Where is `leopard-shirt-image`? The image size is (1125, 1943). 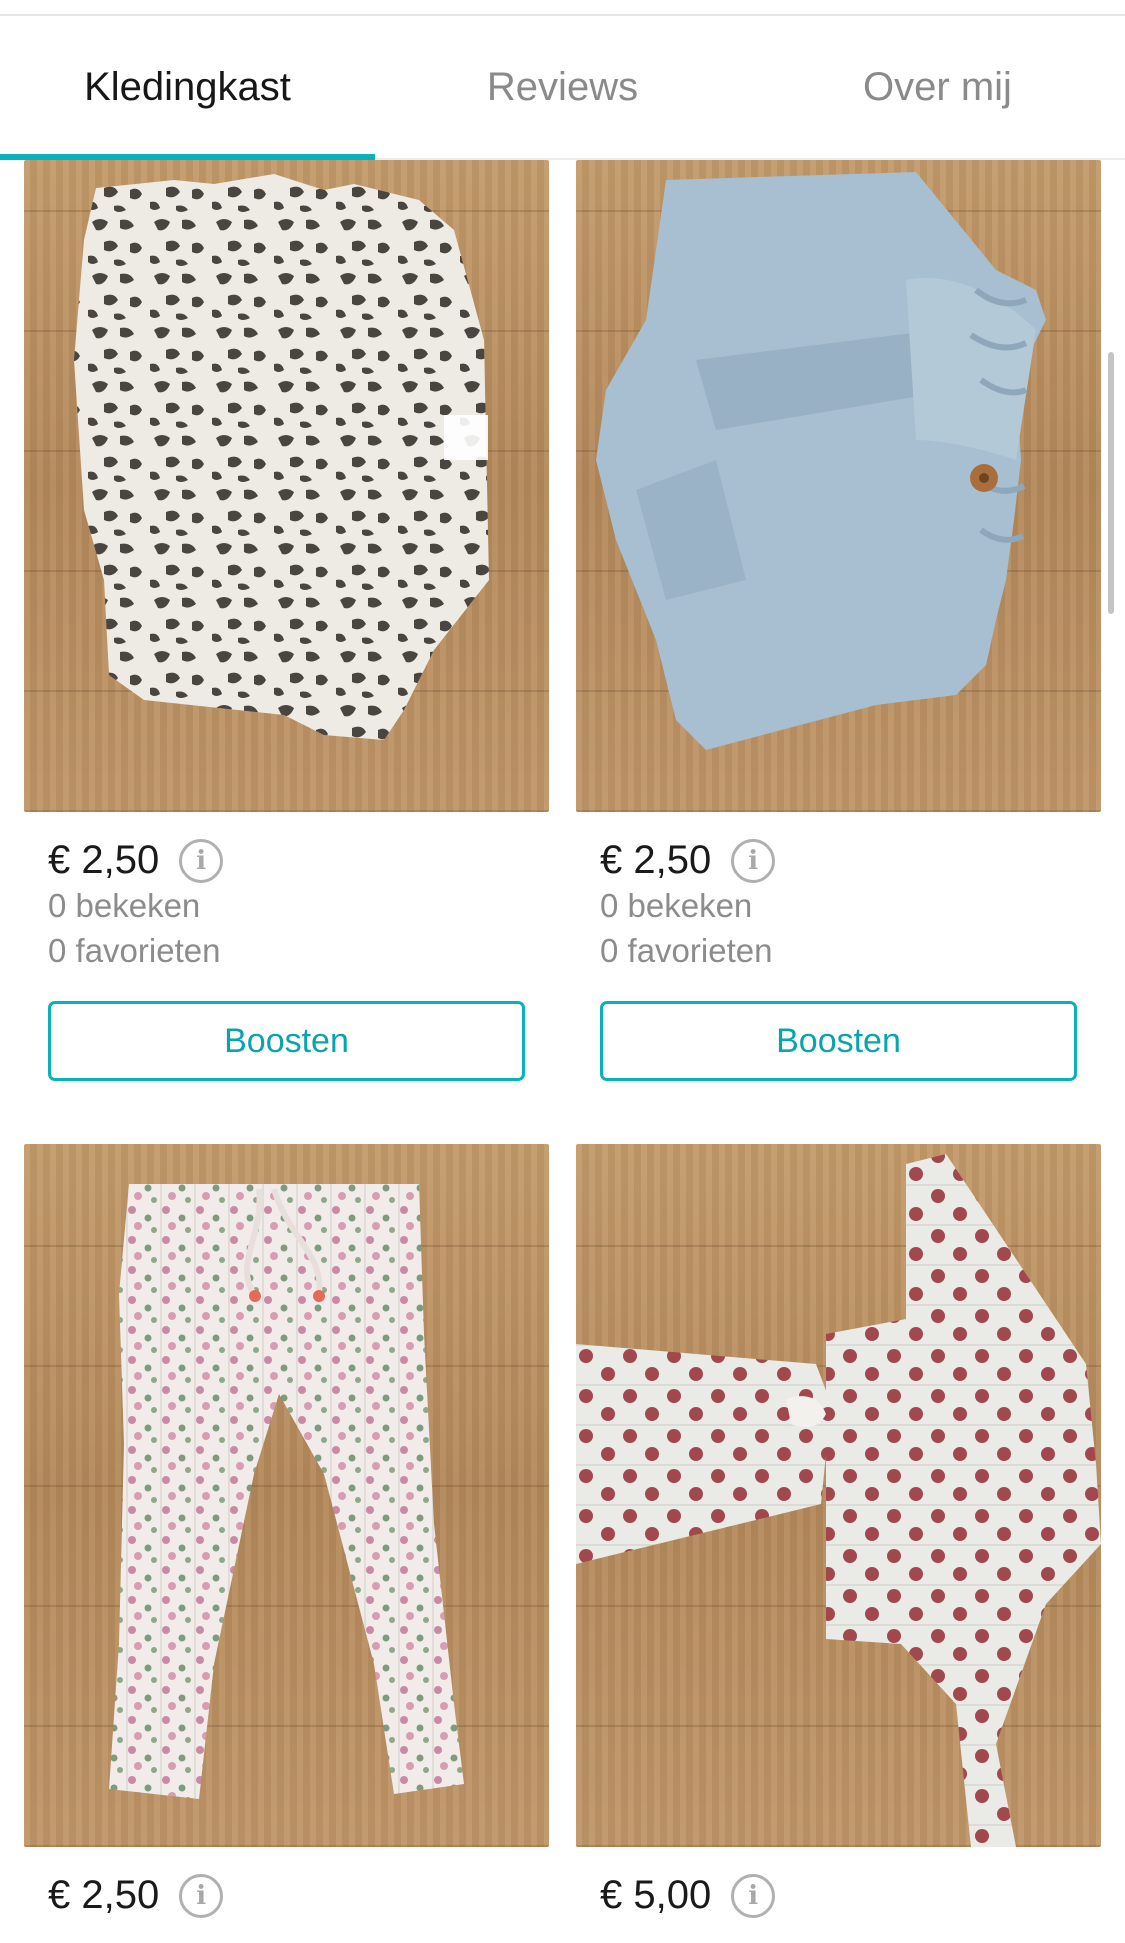
leopard-shirt-image is located at coordinates (281, 457).